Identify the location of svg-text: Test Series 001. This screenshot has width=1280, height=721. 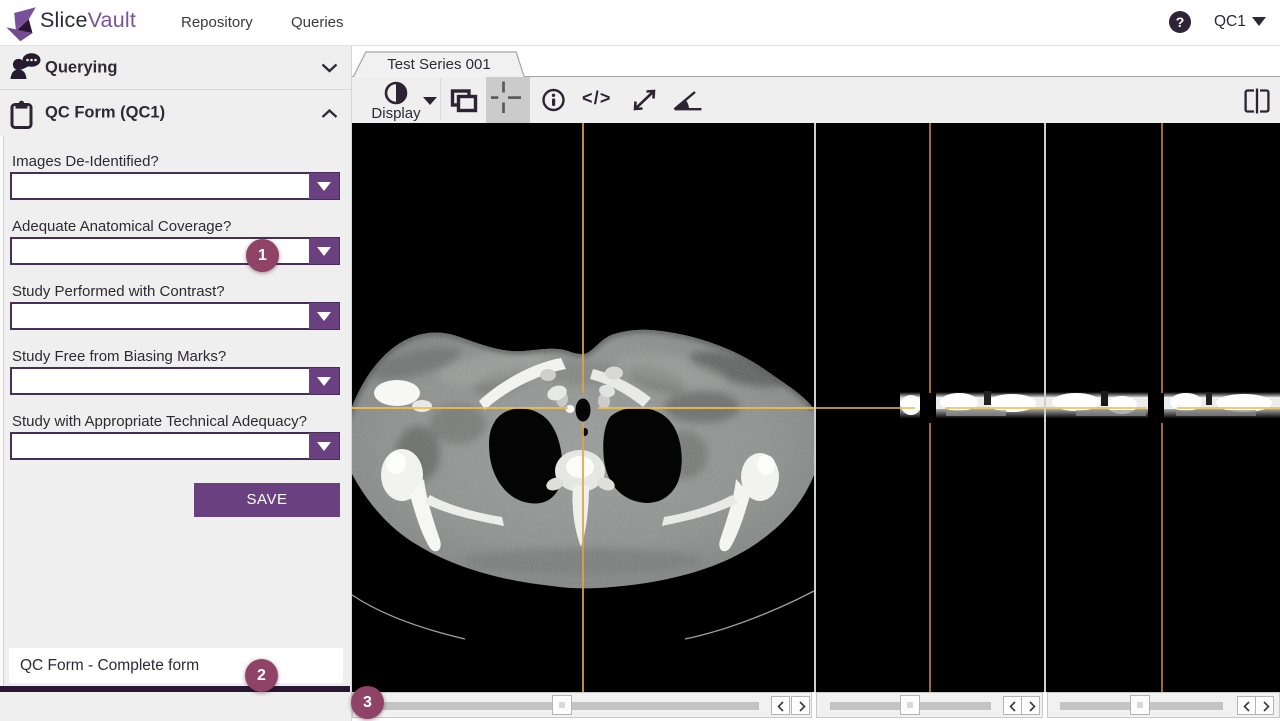
(438, 64).